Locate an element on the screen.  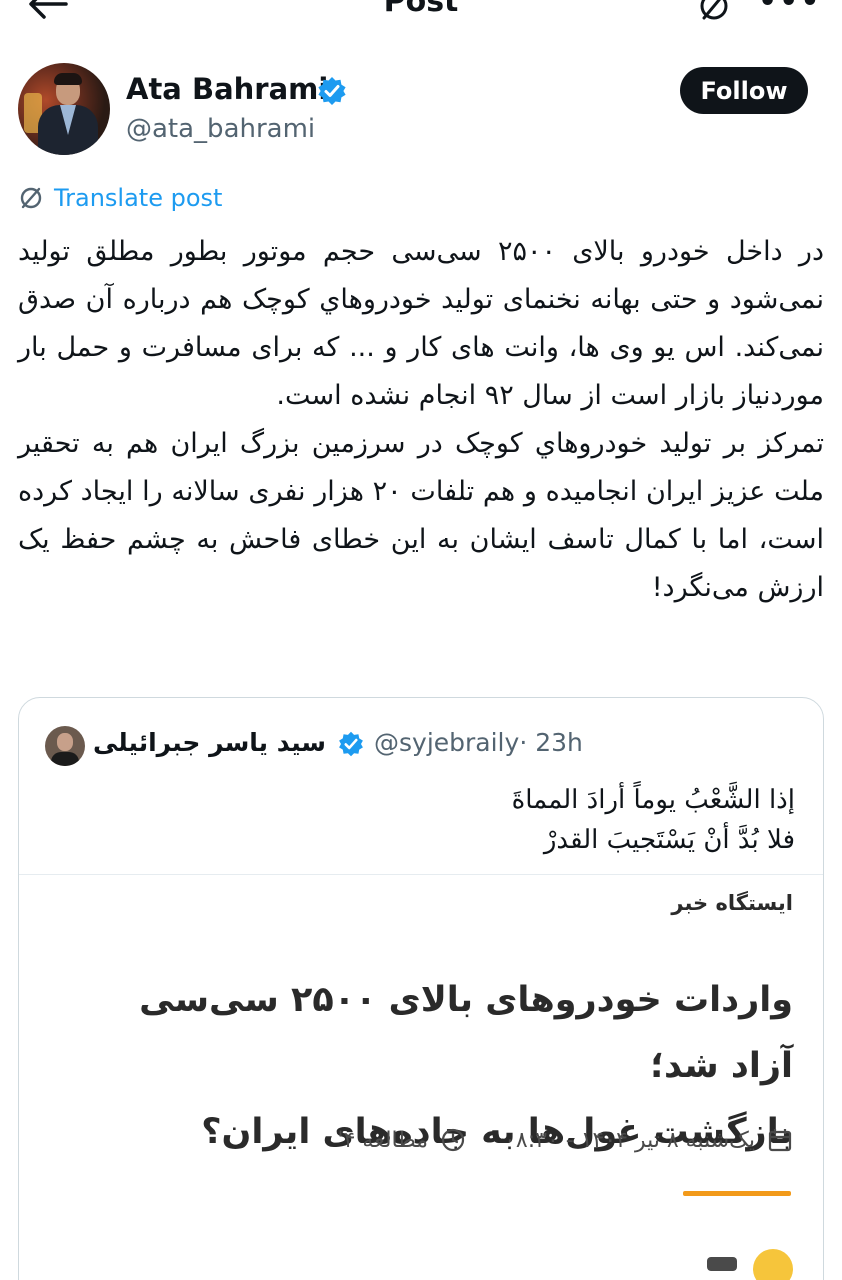
news-section-label is located at coordinates (722, 1264).